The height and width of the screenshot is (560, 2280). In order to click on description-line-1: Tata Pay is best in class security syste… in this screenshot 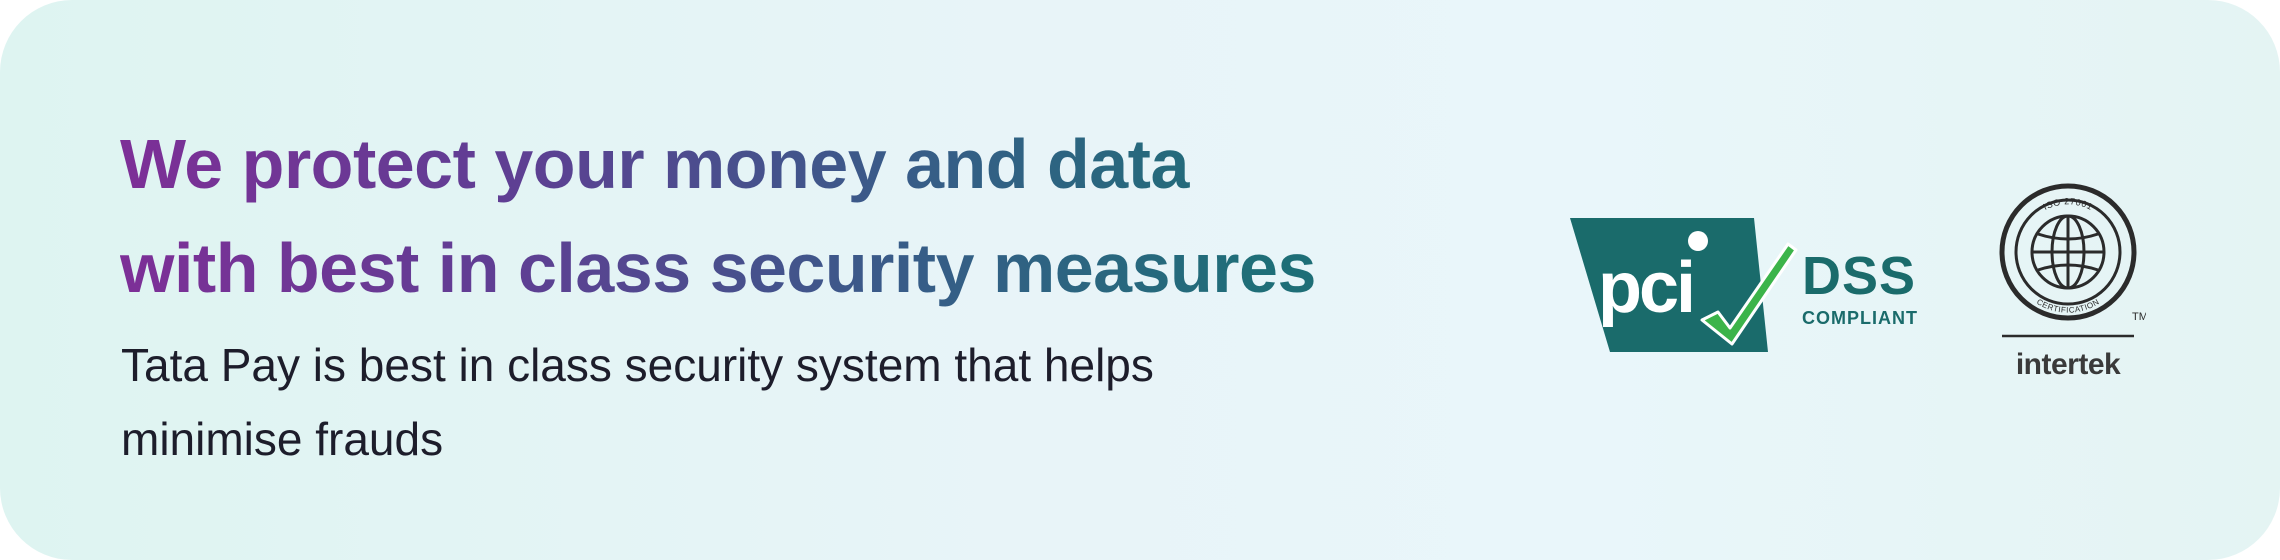, I will do `click(637, 365)`.